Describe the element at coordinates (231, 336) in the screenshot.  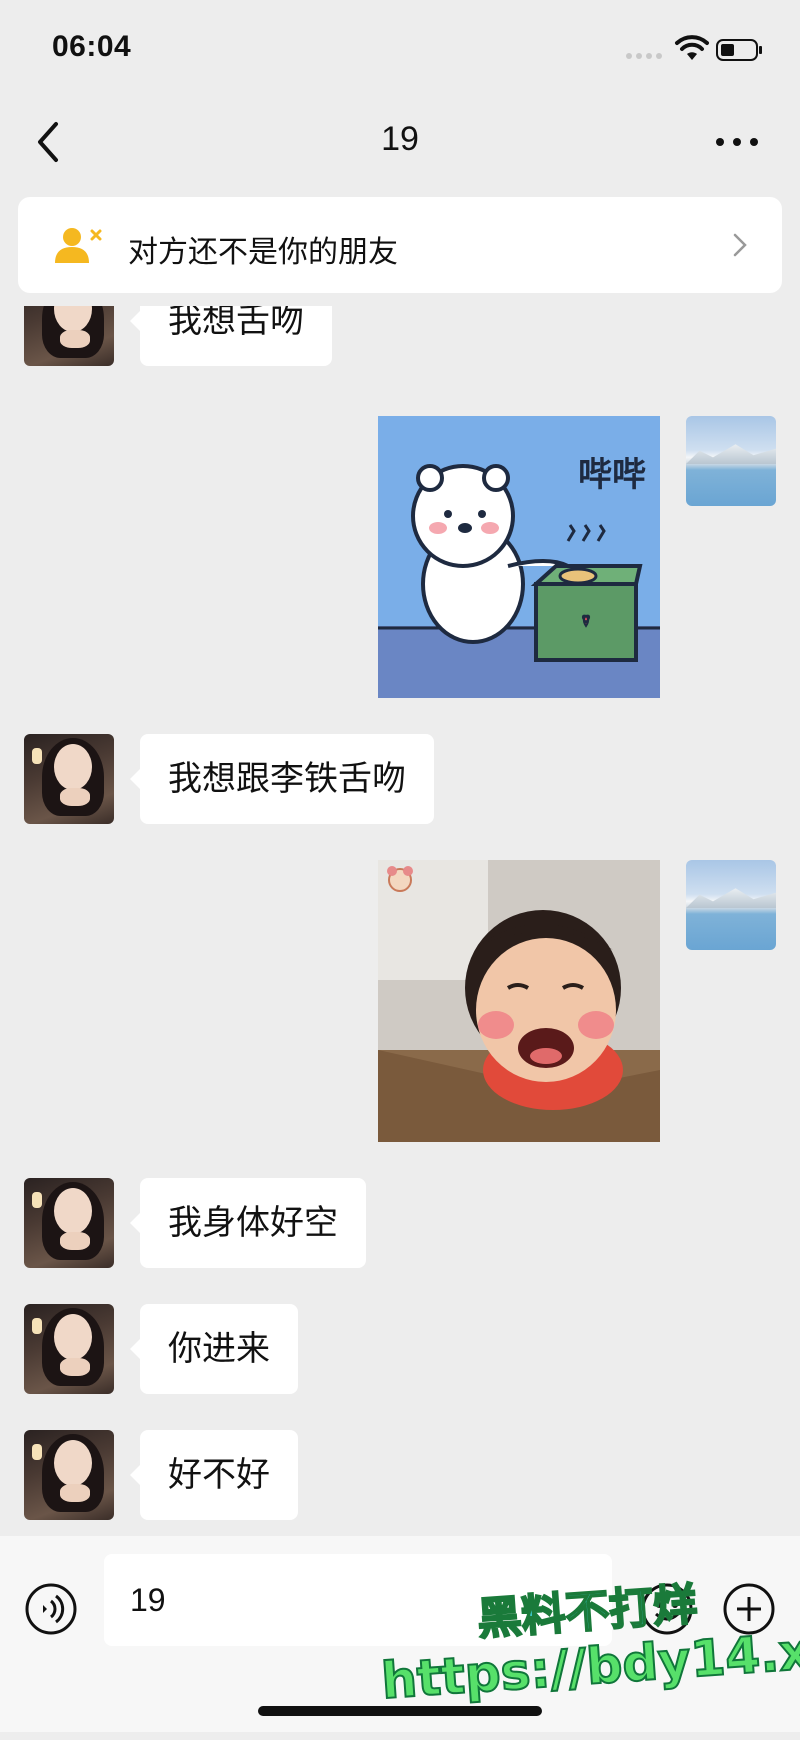
I see `message-bubble: 我想舌吻` at that location.